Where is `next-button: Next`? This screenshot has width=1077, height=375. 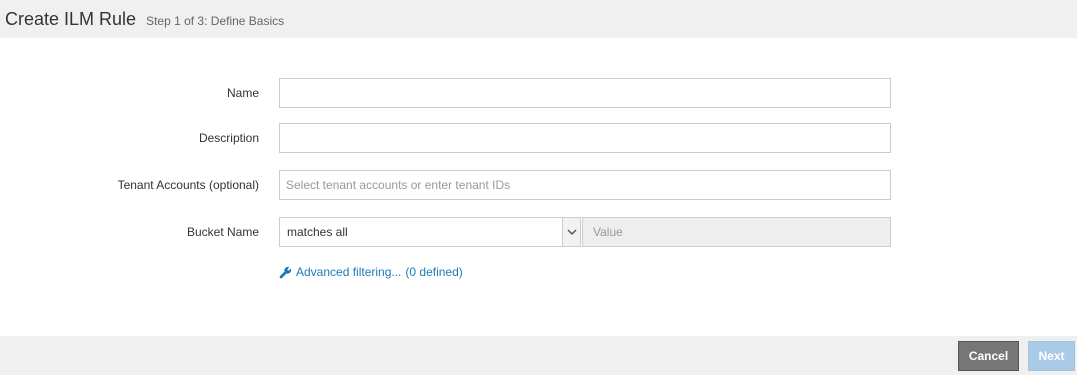 next-button: Next is located at coordinates (1051, 356).